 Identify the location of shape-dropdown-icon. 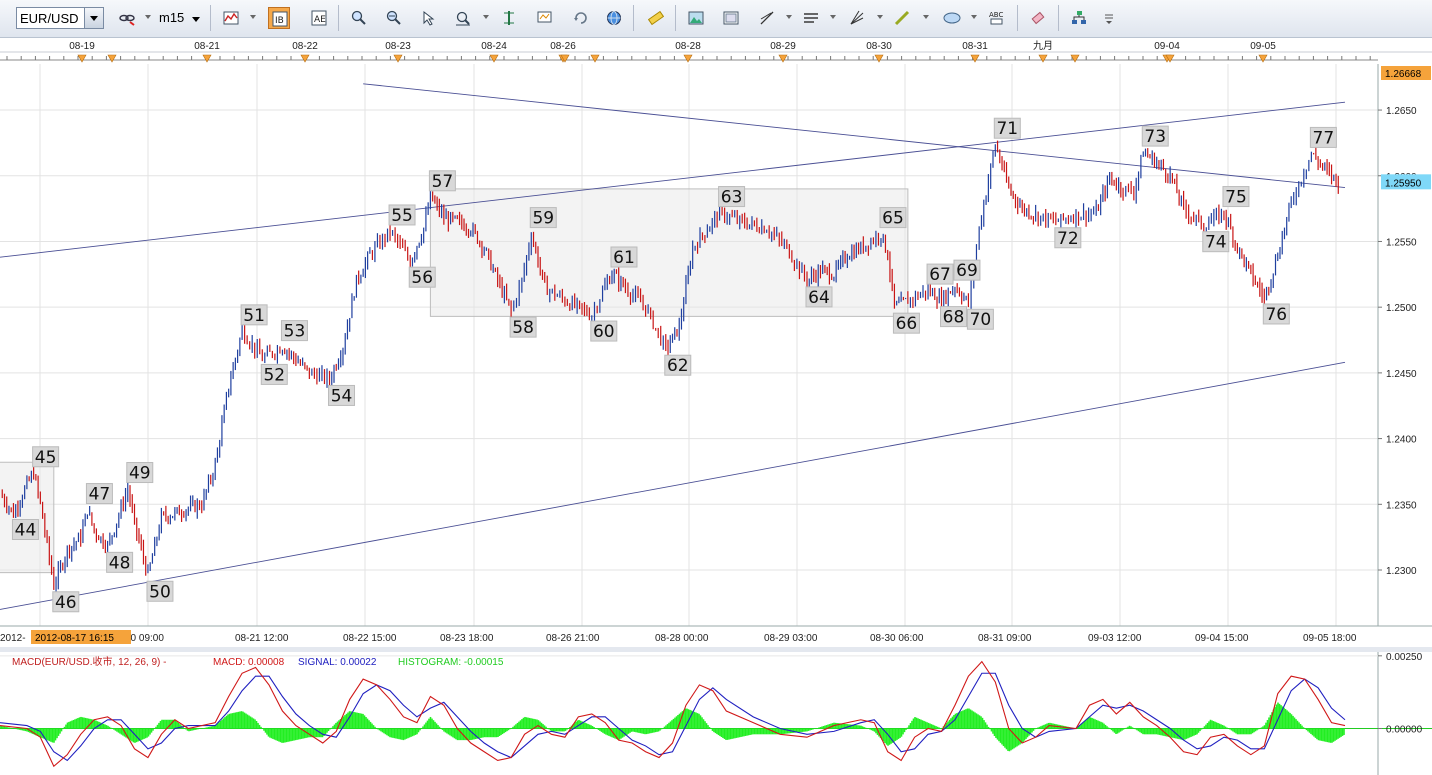
(974, 17).